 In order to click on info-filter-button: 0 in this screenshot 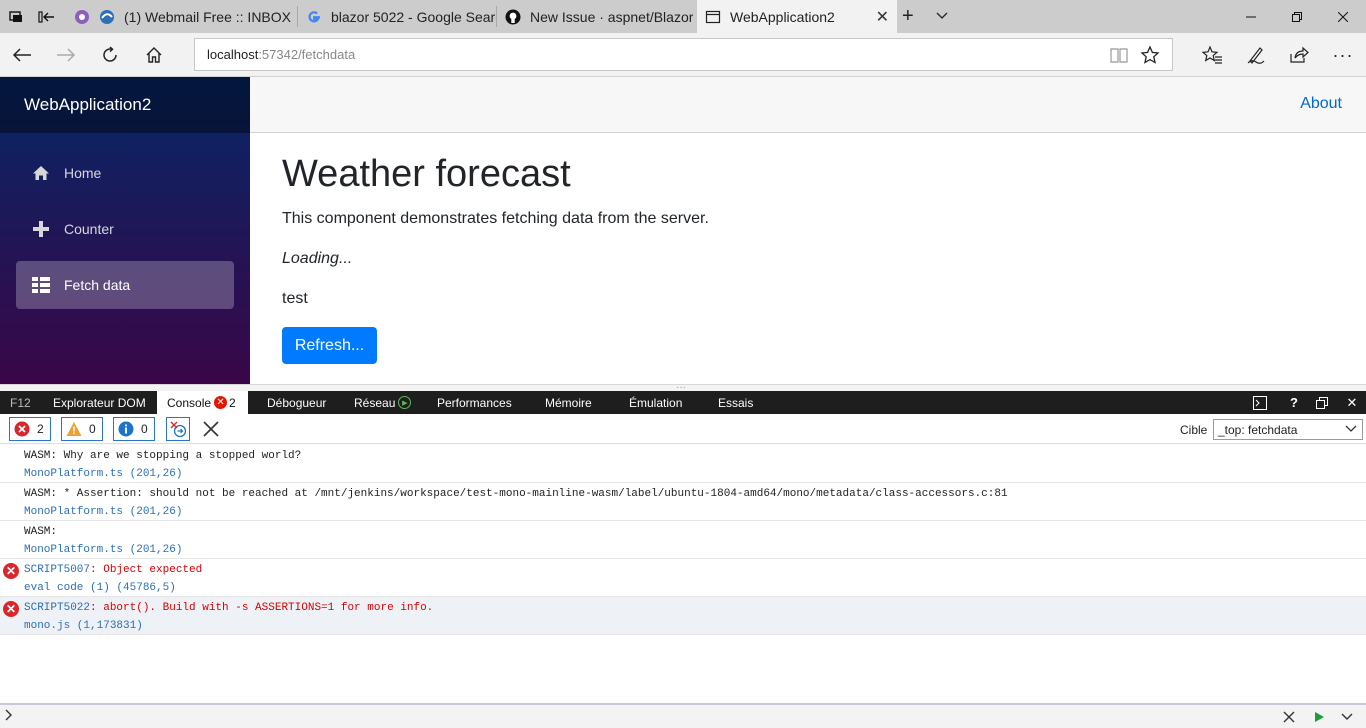, I will do `click(134, 429)`.